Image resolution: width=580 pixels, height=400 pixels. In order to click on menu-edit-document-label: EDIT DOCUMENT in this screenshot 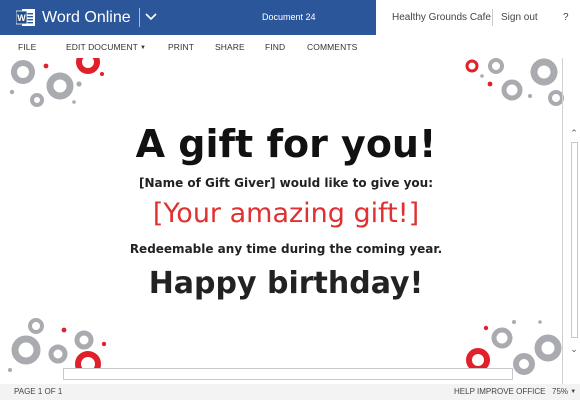, I will do `click(102, 47)`.